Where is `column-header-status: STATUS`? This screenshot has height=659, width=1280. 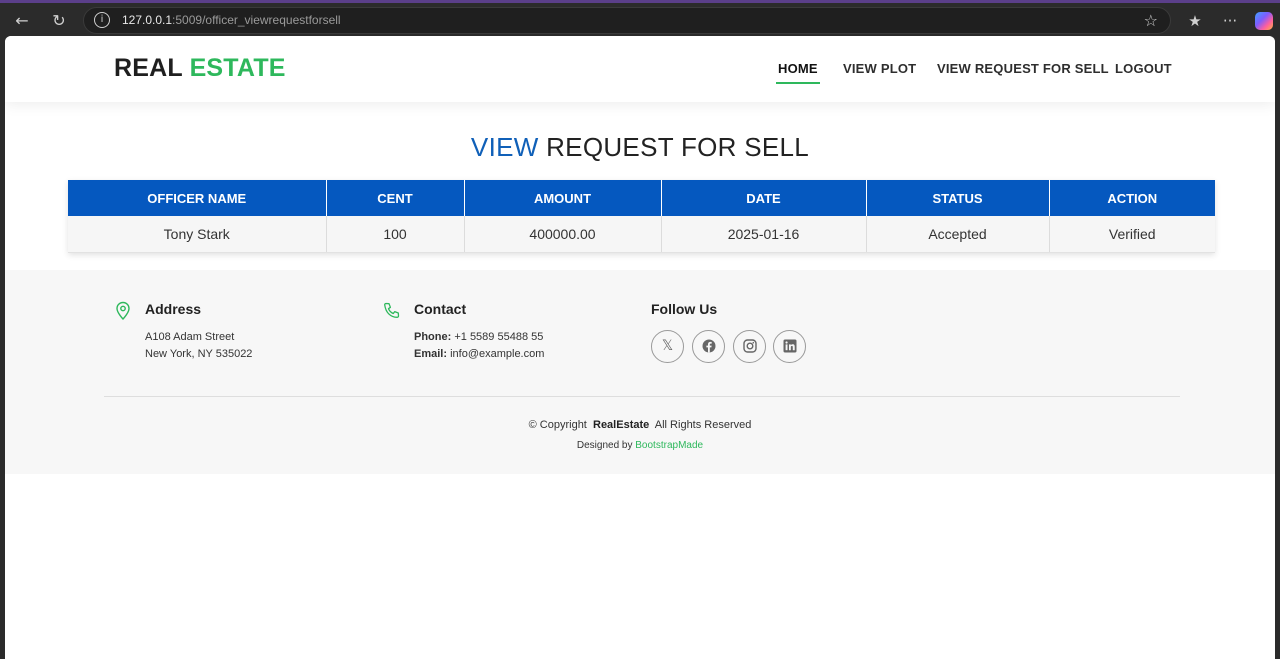
column-header-status: STATUS is located at coordinates (958, 198).